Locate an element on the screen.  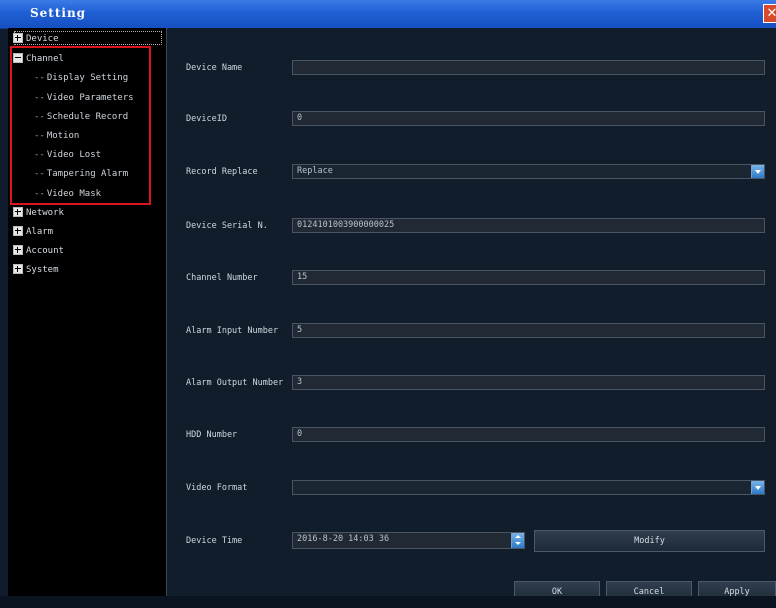
spinner-icon is located at coordinates (517, 540).